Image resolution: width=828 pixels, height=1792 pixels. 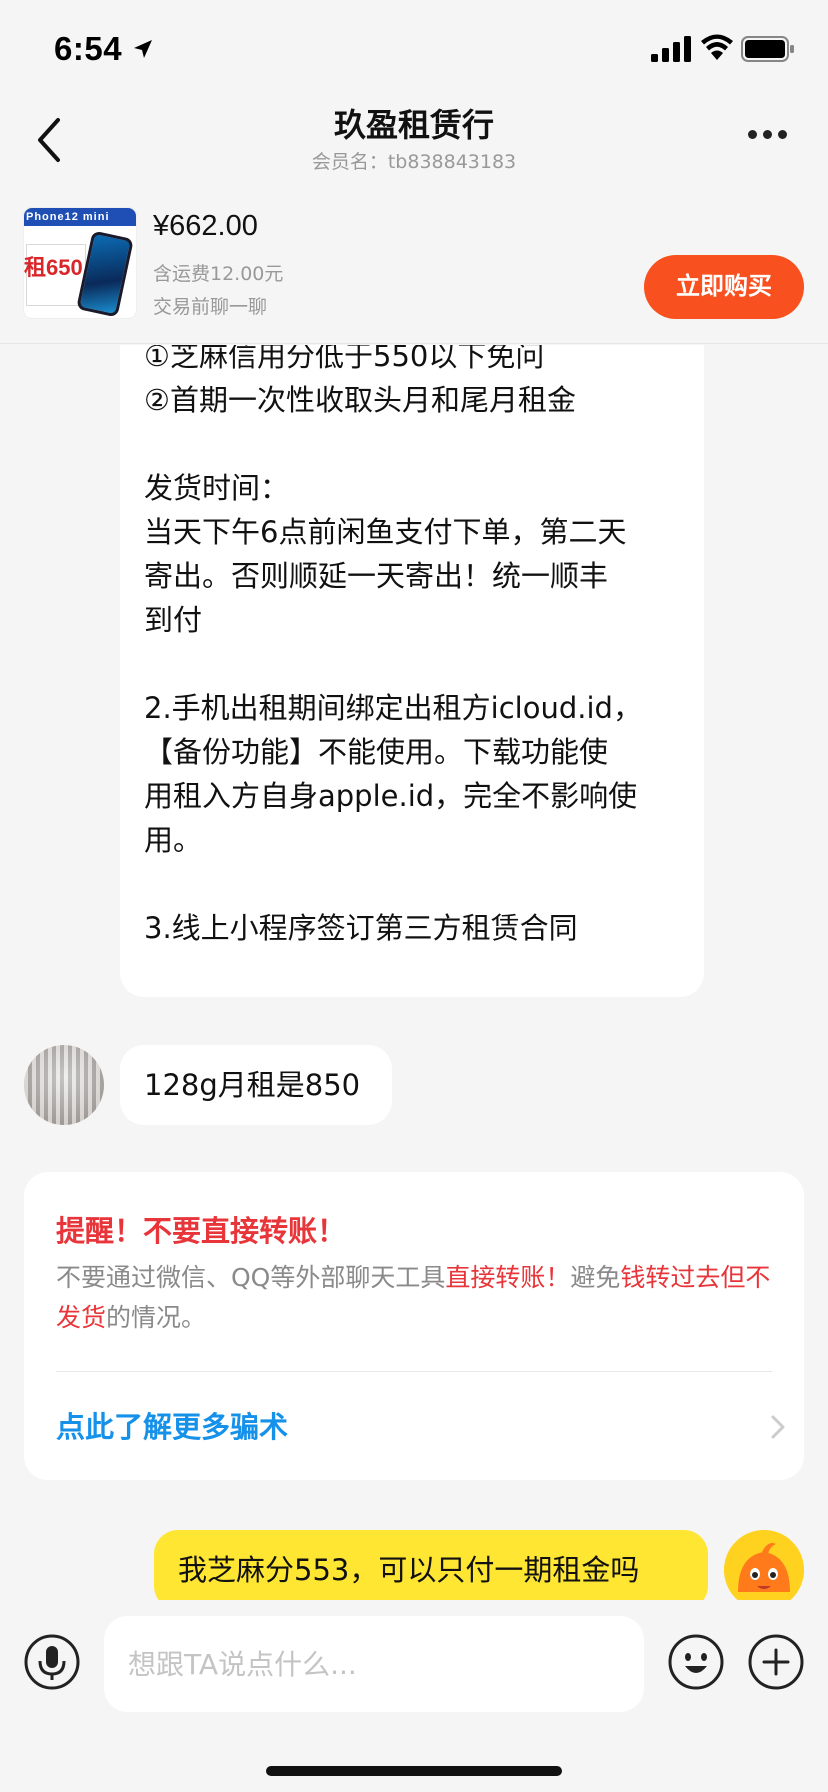 I want to click on thumbnail-model-label: Phone12 mini, so click(x=80, y=217).